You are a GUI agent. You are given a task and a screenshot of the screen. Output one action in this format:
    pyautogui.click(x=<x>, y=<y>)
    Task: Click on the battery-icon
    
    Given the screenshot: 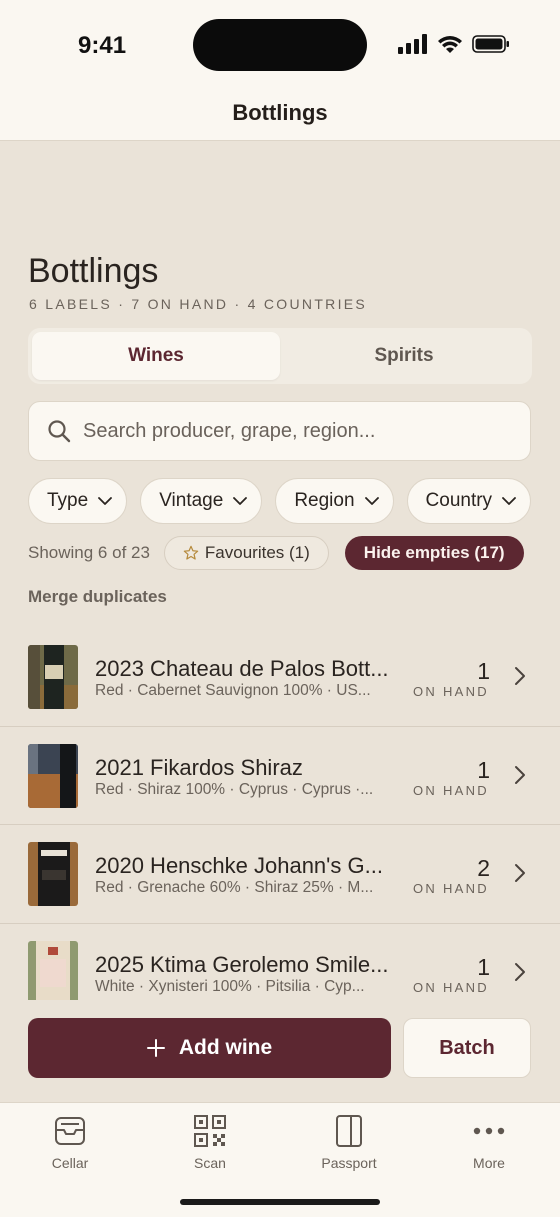 What is the action you would take?
    pyautogui.click(x=490, y=44)
    